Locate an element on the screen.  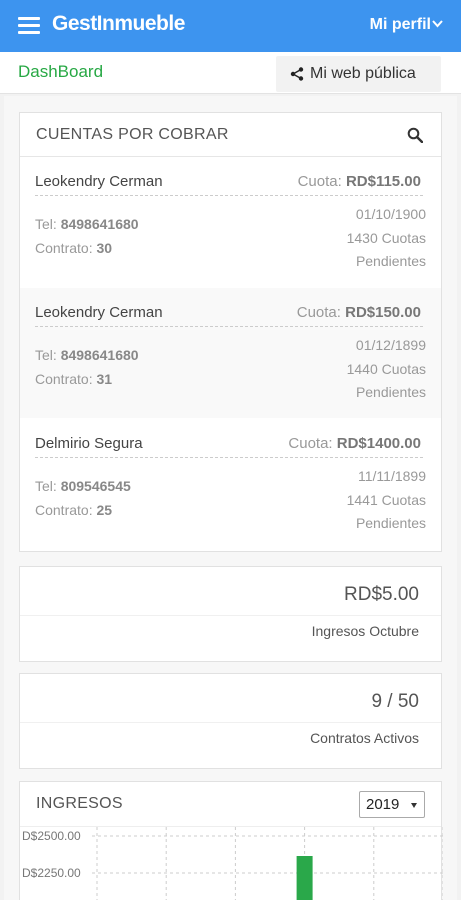
top-navbar: GestInmueble Mi perfil is located at coordinates (230, 26).